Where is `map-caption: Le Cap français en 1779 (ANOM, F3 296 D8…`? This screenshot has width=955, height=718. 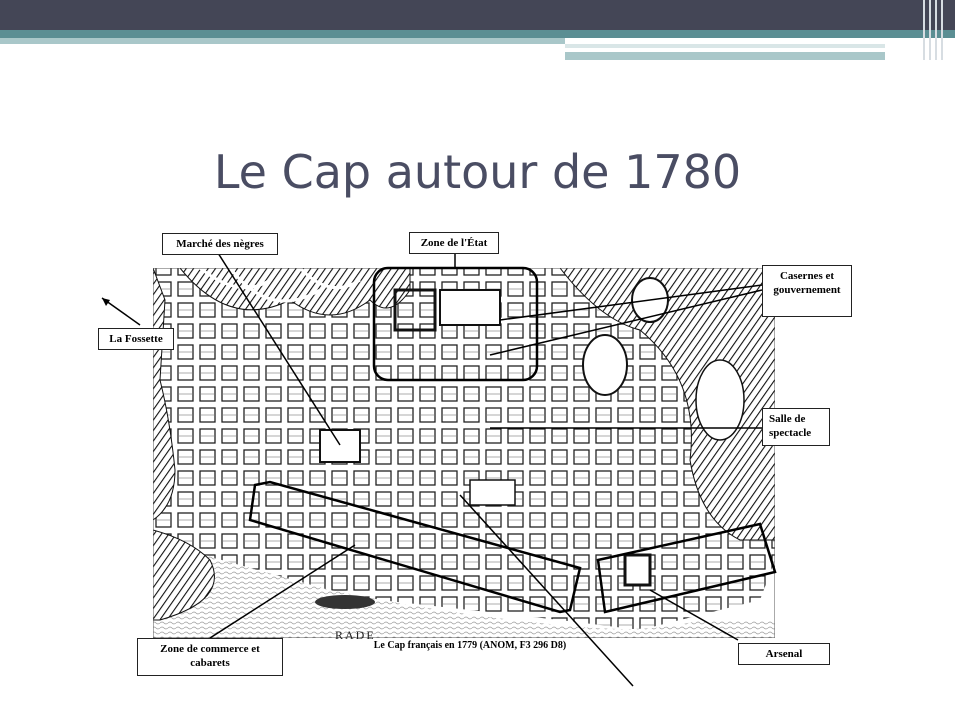
map-caption: Le Cap français en 1779 (ANOM, F3 296 D8… is located at coordinates (470, 645).